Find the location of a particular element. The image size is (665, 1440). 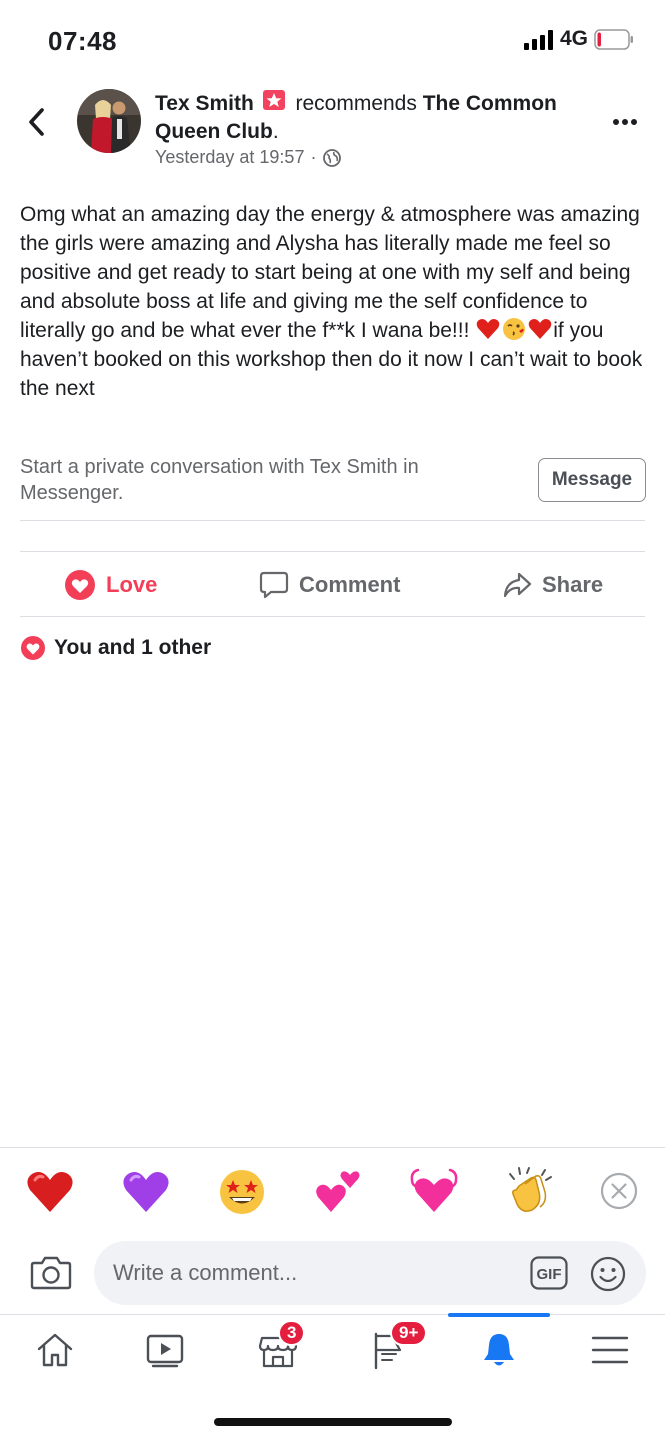

red-heart-icon is located at coordinates (50, 1191).